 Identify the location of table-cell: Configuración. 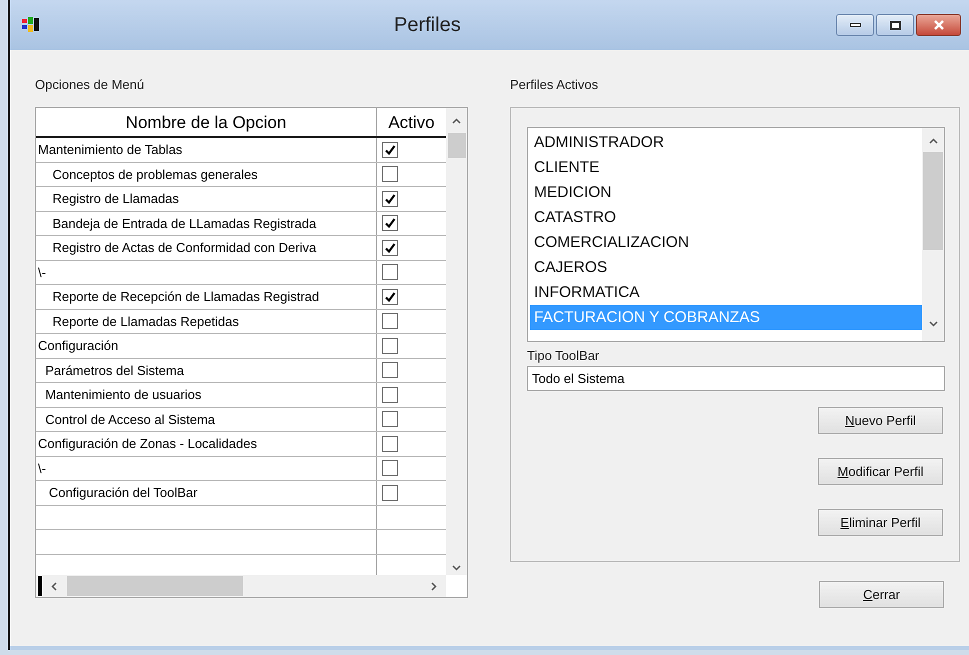
(206, 346).